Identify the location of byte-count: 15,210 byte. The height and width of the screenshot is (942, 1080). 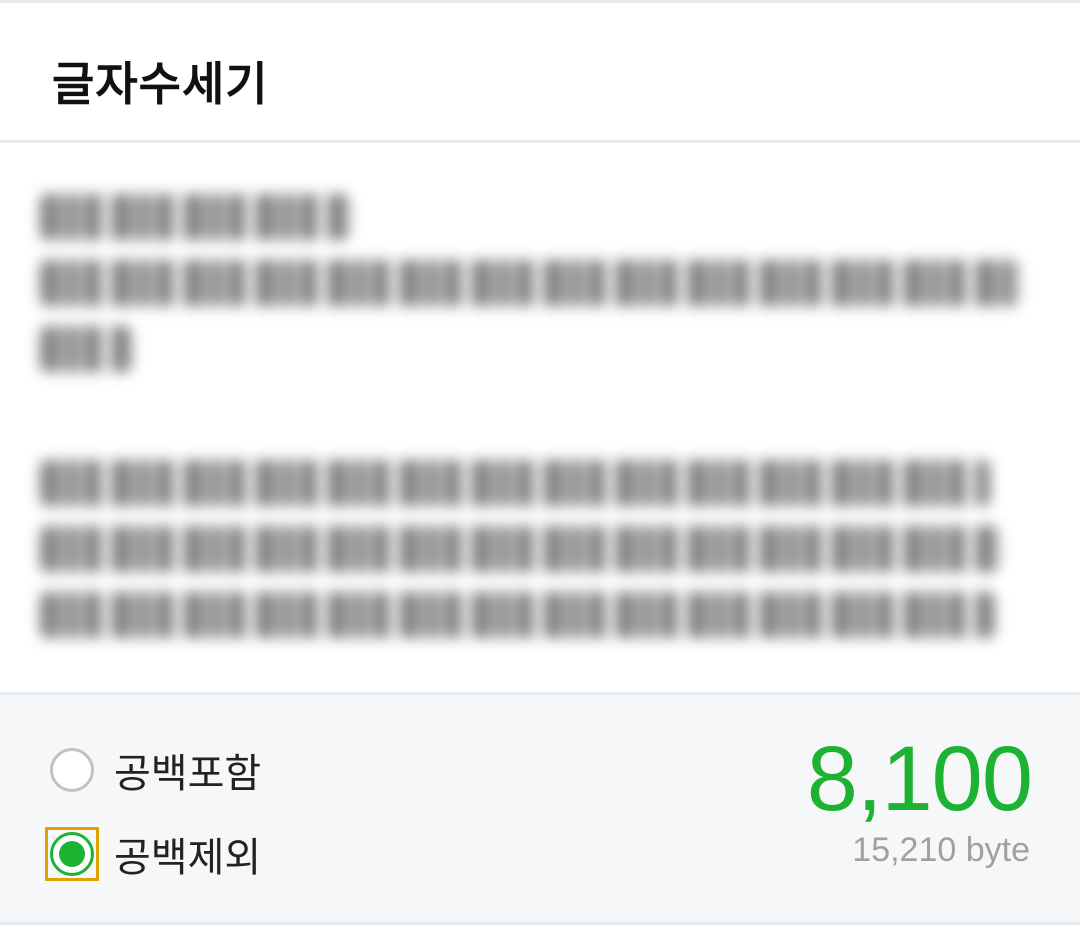
(941, 850).